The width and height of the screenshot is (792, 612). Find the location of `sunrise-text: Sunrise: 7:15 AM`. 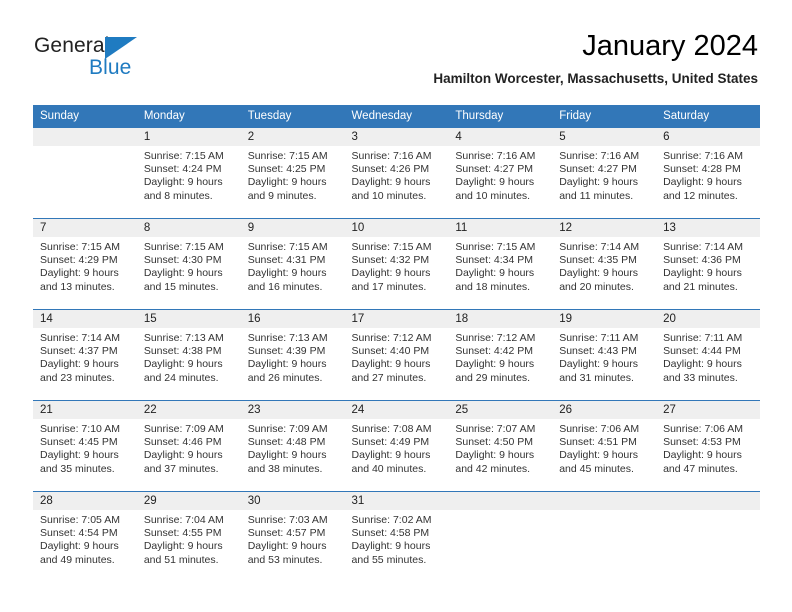

sunrise-text: Sunrise: 7:15 AM is located at coordinates (495, 247).